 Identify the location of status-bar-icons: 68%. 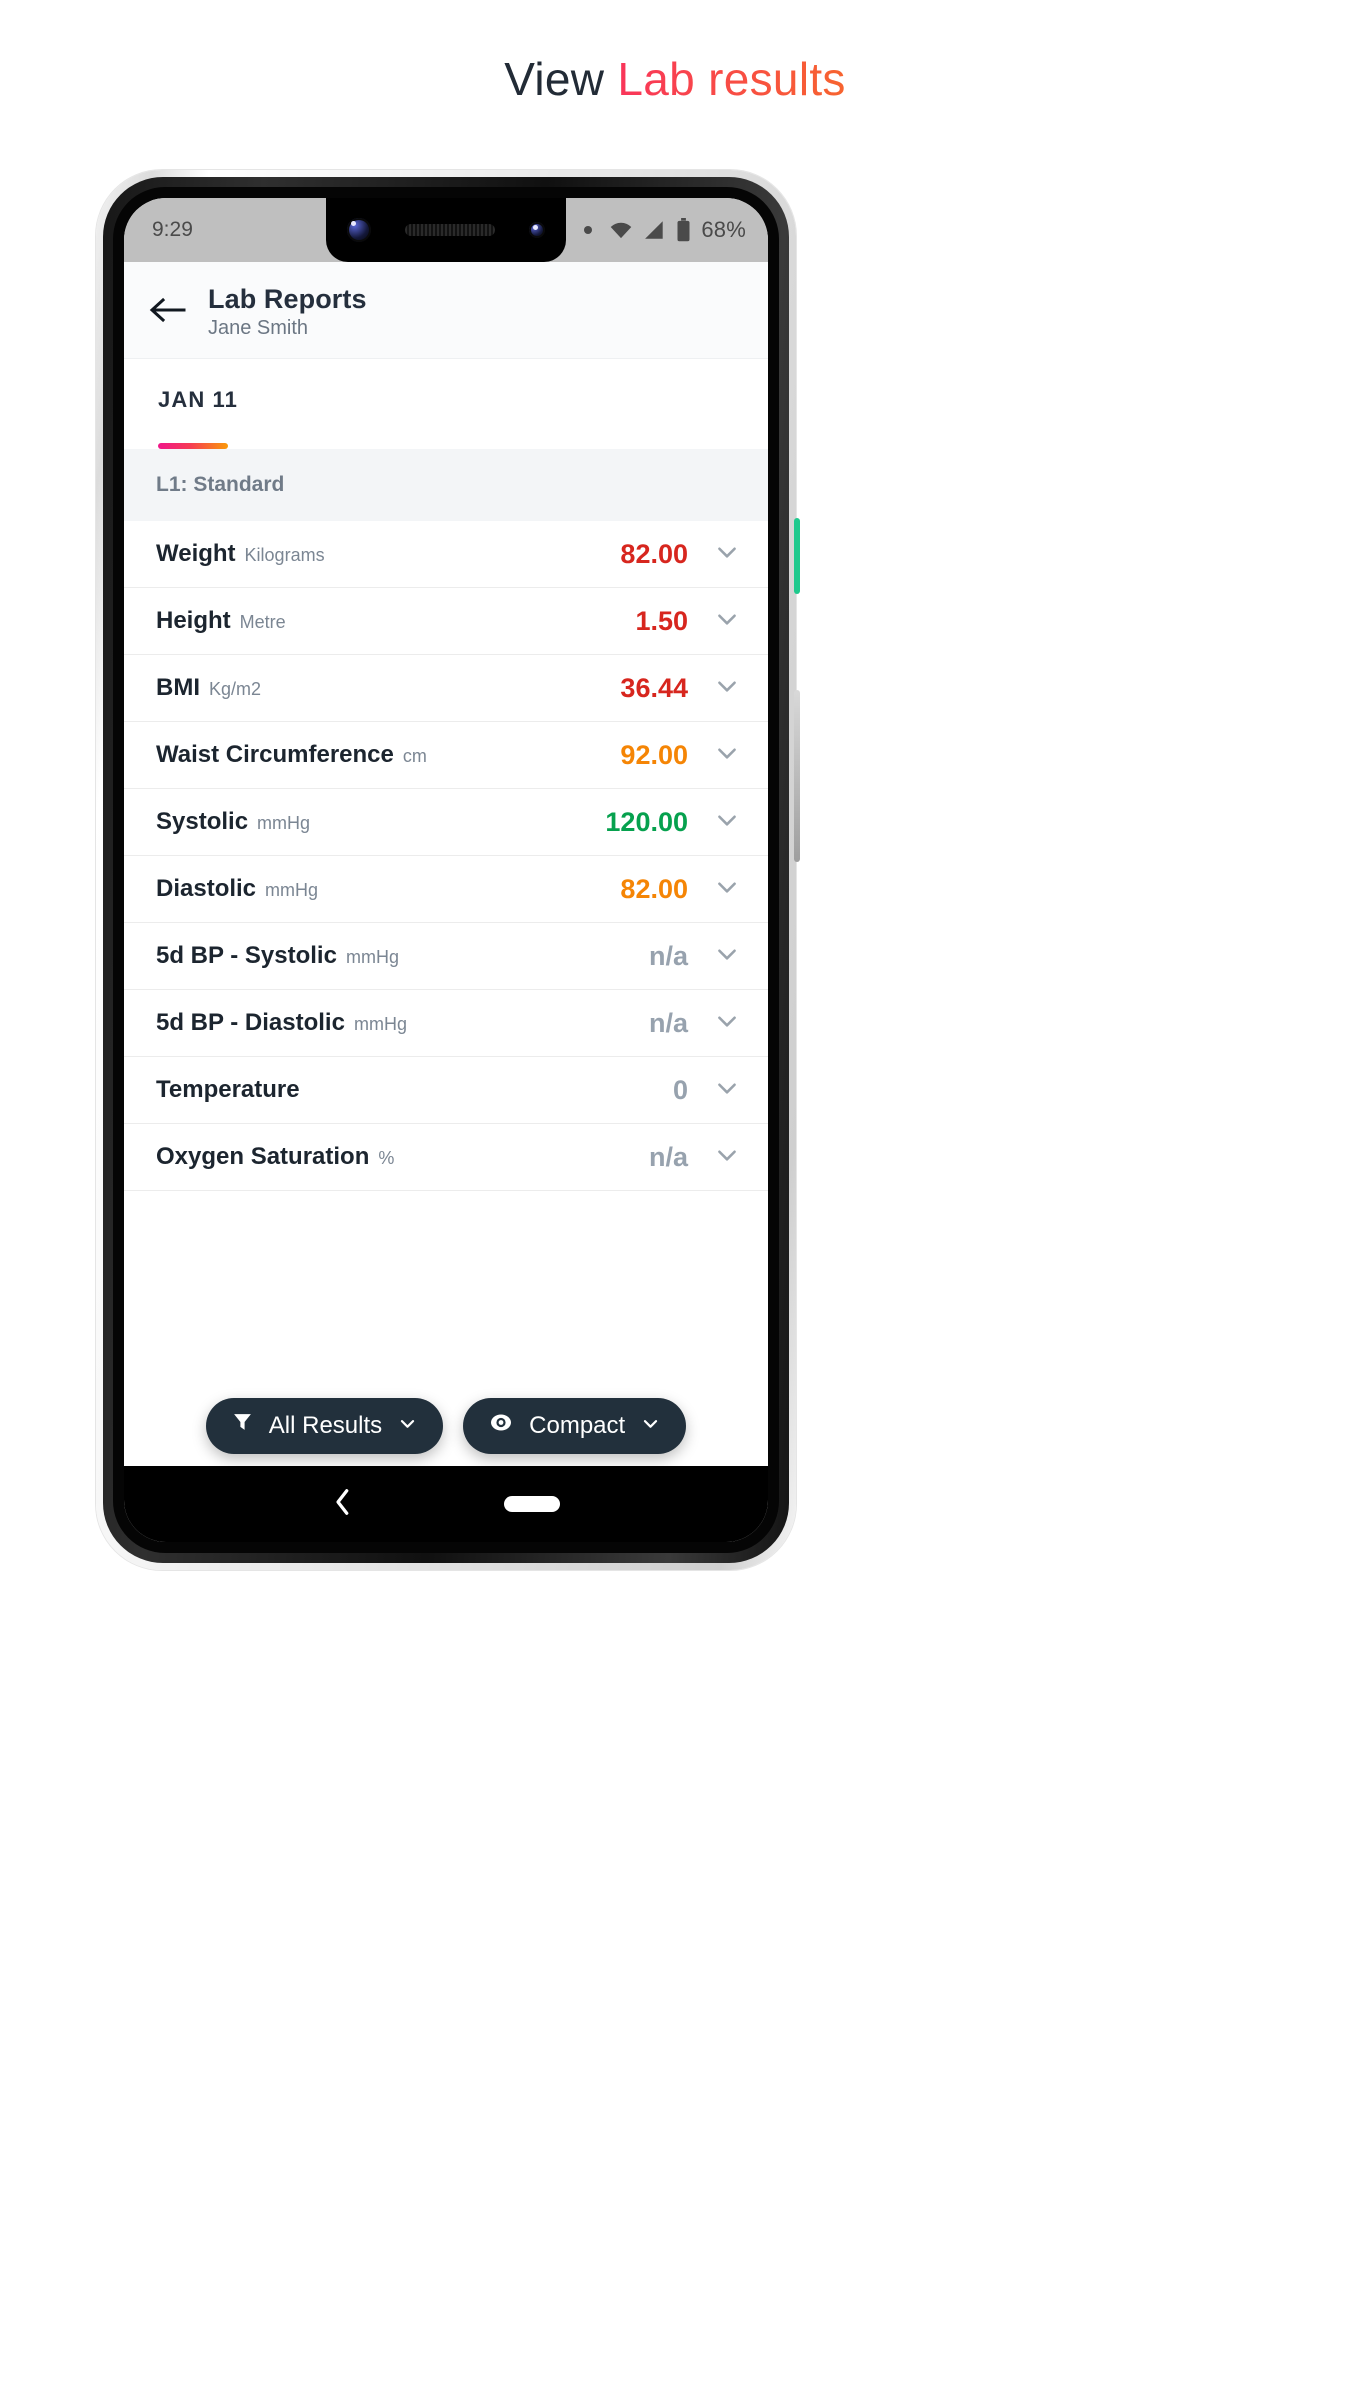
(665, 230).